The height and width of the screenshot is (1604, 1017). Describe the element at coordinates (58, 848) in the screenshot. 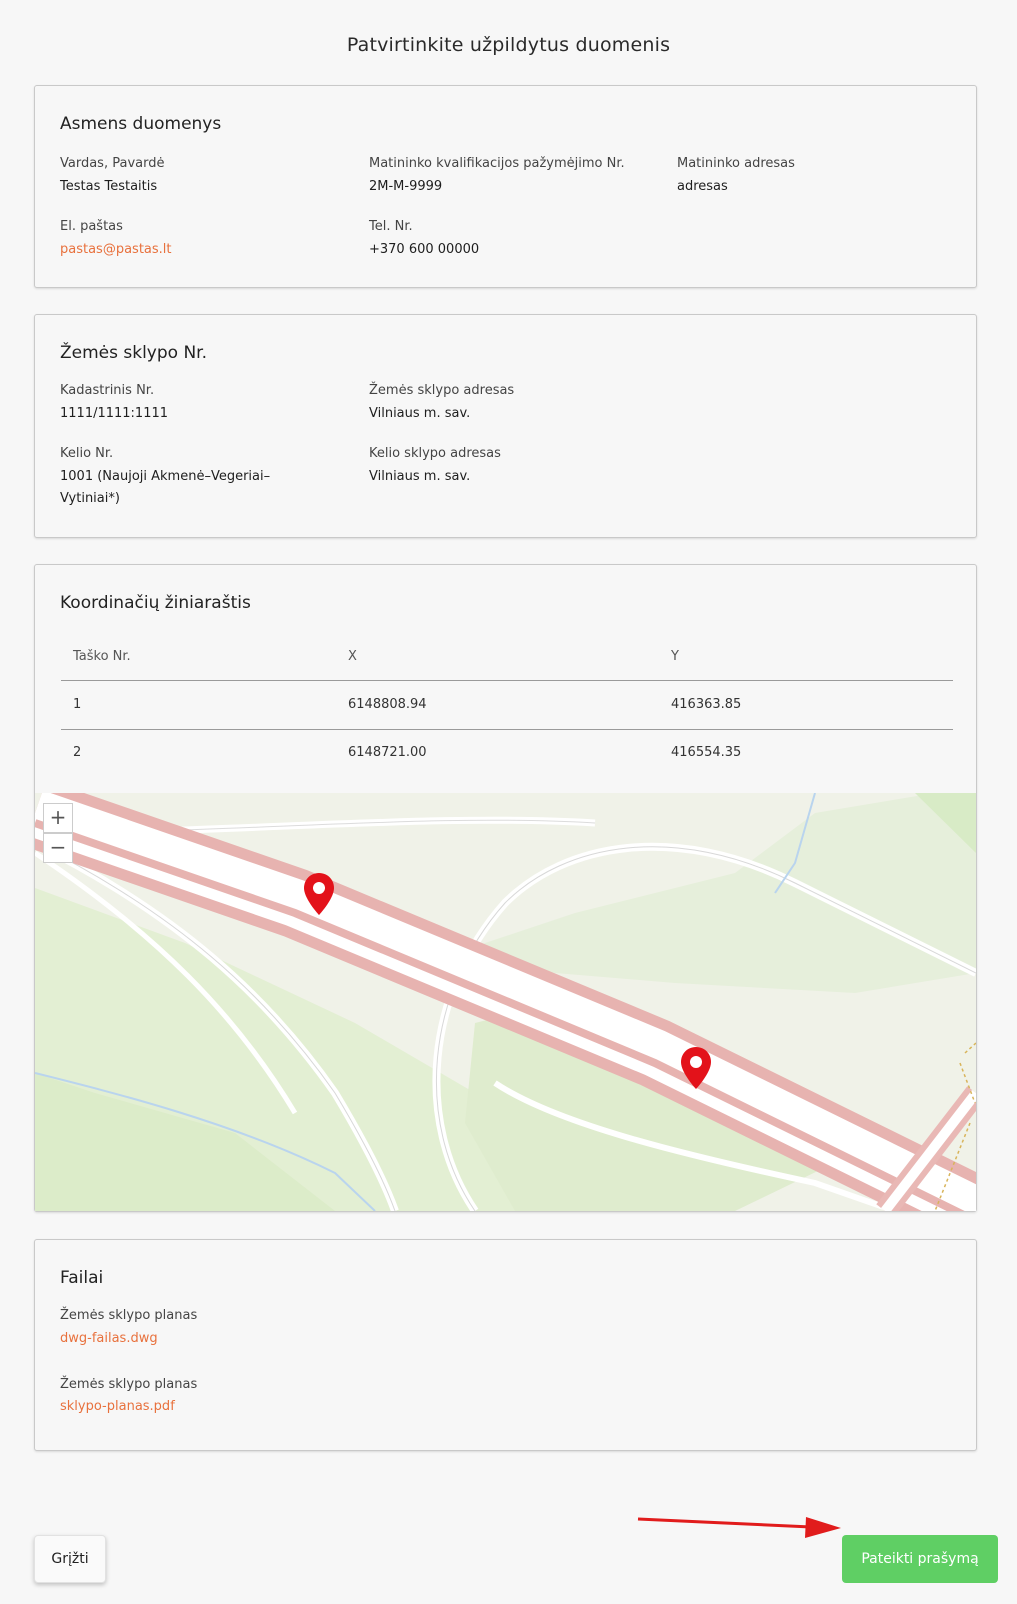

I see `zoom-out-button: −` at that location.